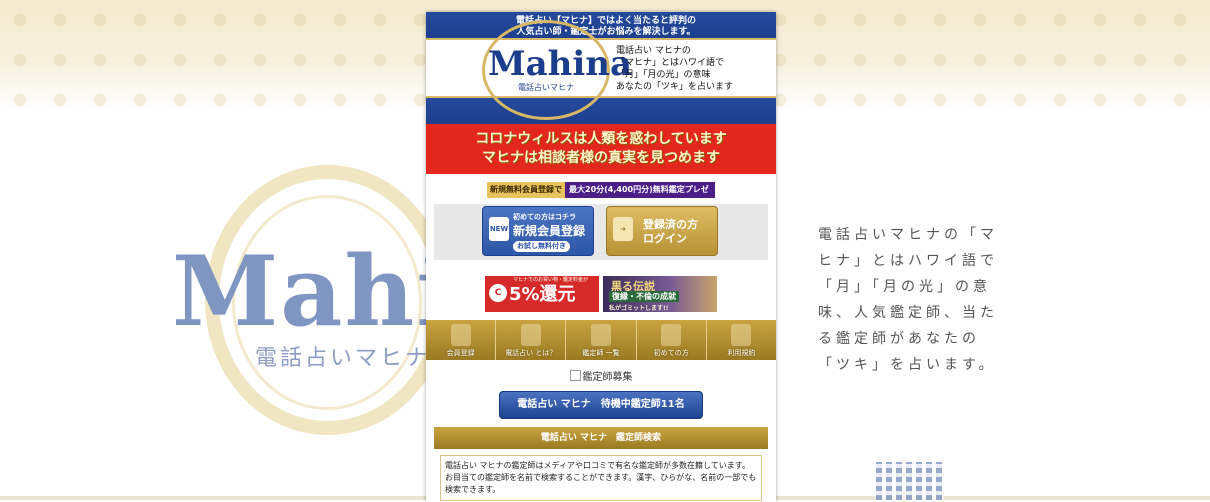 This screenshot has width=1210, height=502. What do you see at coordinates (541, 246) in the screenshot?
I see `free-trial-tag: お試し無料付き` at bounding box center [541, 246].